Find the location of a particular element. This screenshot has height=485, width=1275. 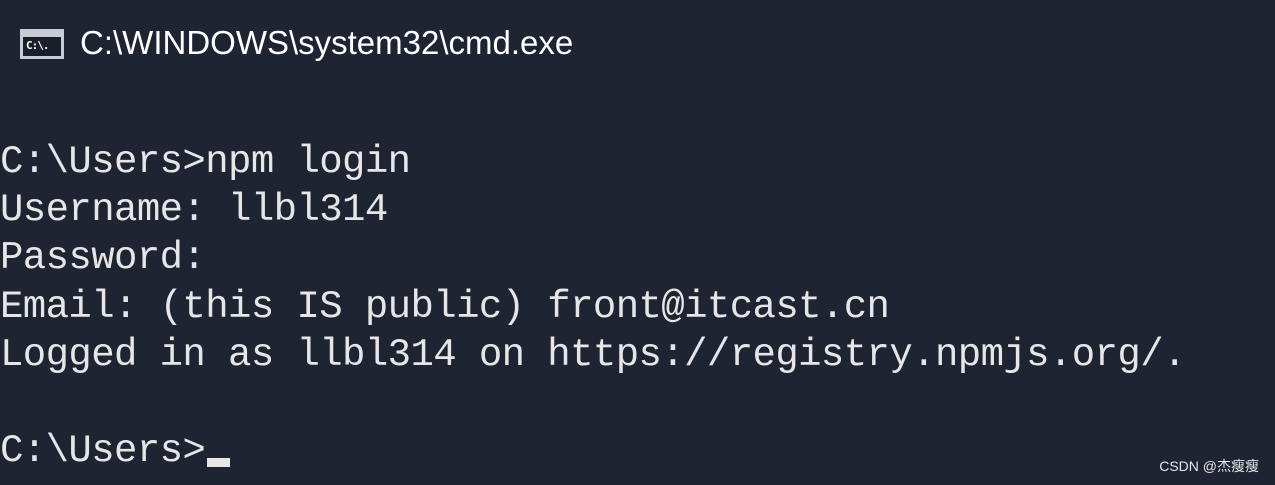

console-line-password: Password: is located at coordinates (103, 258).